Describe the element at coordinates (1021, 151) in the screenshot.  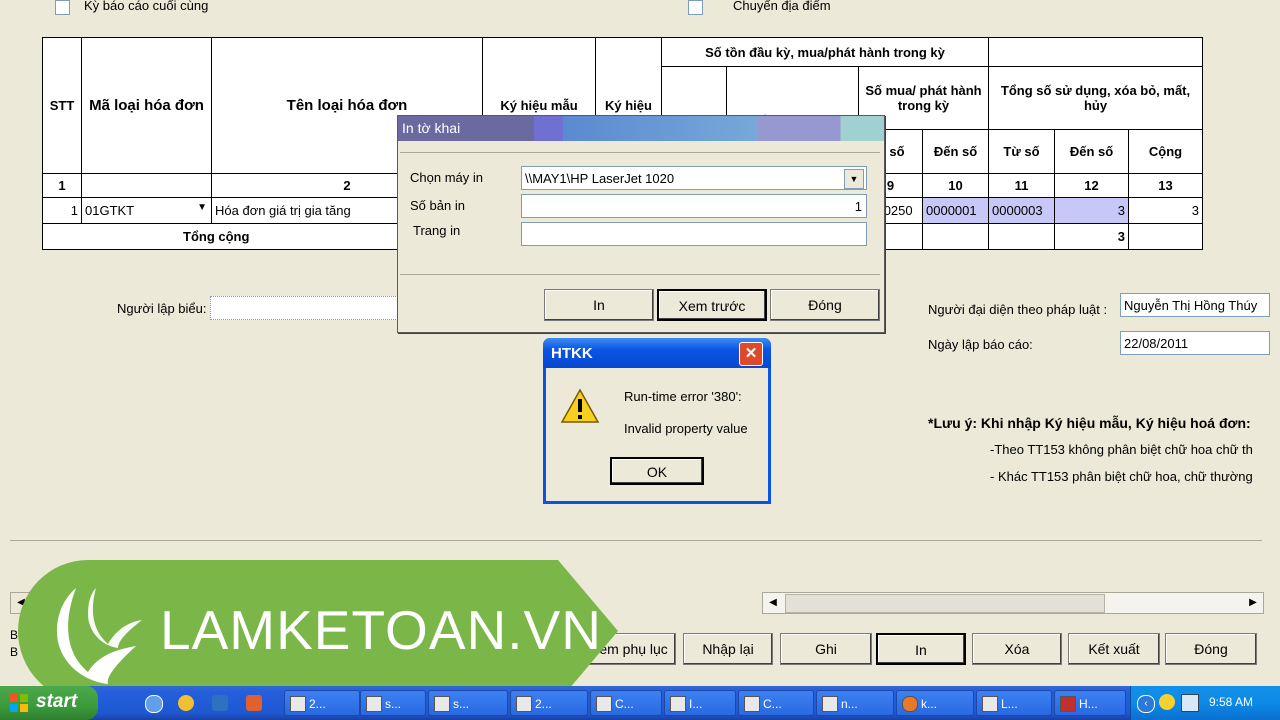
I see `header-used-from: Từ số` at that location.